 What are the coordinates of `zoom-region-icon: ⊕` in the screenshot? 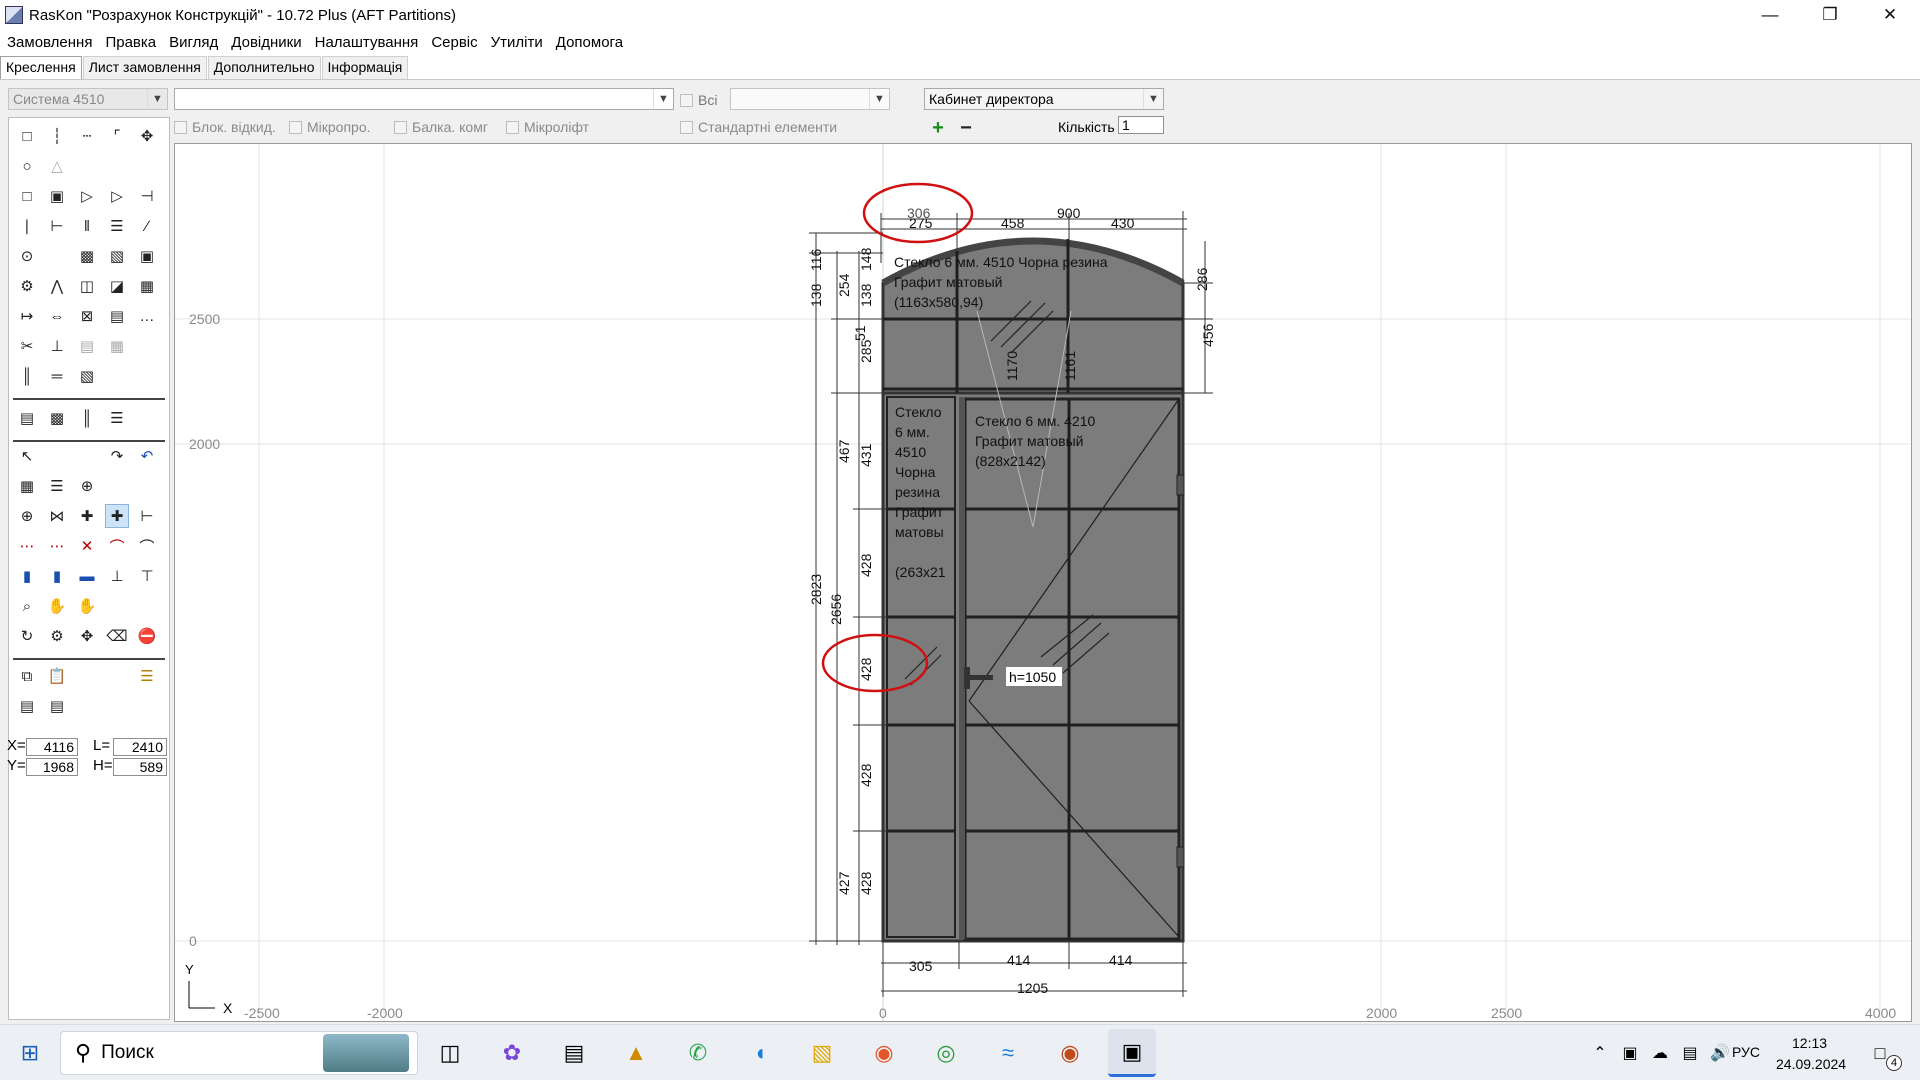 It's located at (87, 486).